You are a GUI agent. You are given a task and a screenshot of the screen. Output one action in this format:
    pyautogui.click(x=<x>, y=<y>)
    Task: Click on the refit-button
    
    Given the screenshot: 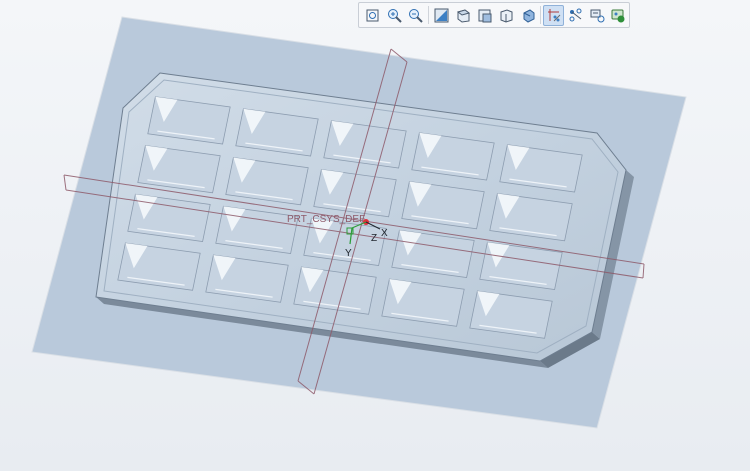 What is the action you would take?
    pyautogui.click(x=372, y=15)
    